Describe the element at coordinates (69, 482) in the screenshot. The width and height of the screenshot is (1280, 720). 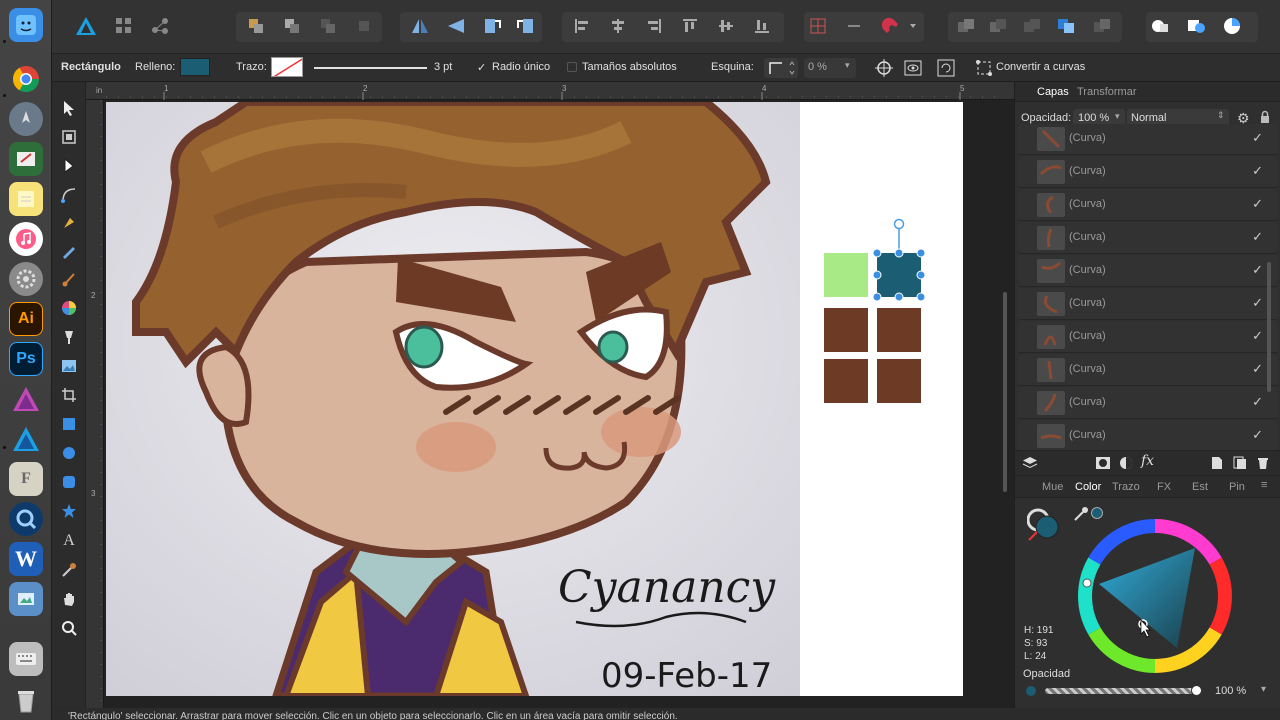
I see `rounded-rectangle-tool-icon` at that location.